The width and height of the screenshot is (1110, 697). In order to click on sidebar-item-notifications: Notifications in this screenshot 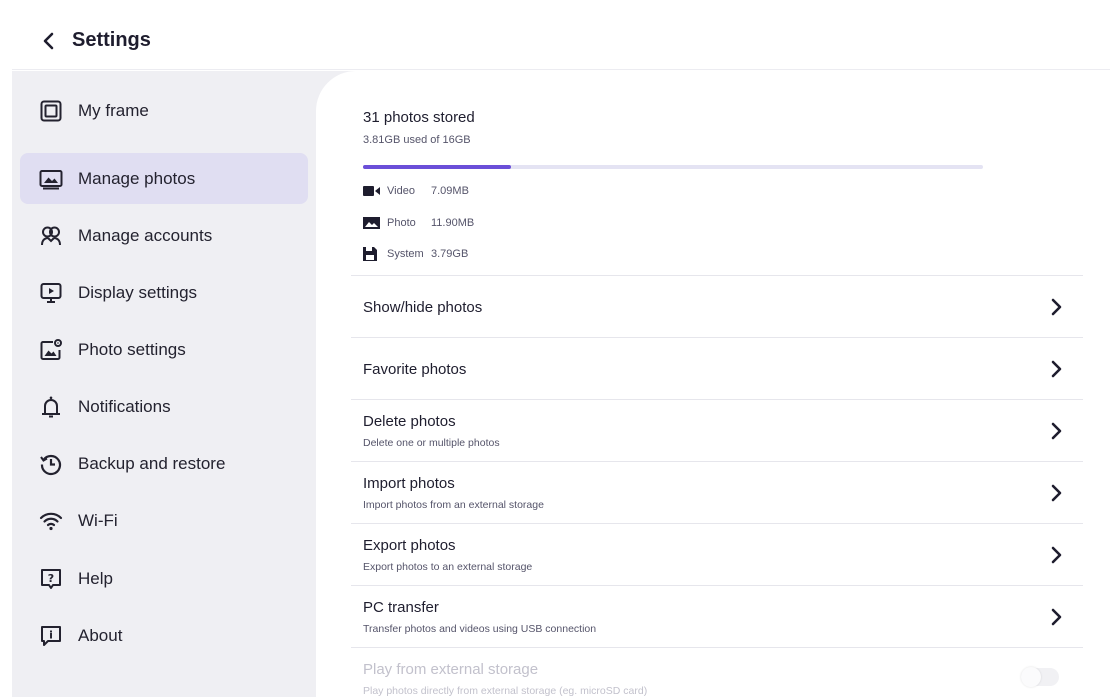, I will do `click(164, 406)`.